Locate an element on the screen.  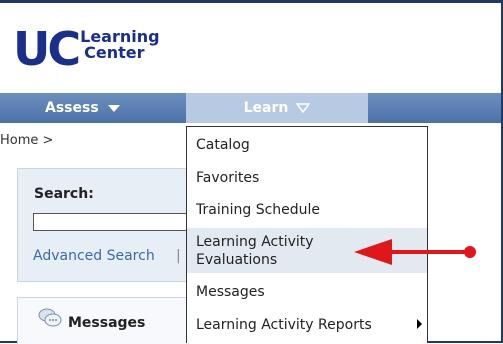
menu-item-catalog: Catalog is located at coordinates (307, 145).